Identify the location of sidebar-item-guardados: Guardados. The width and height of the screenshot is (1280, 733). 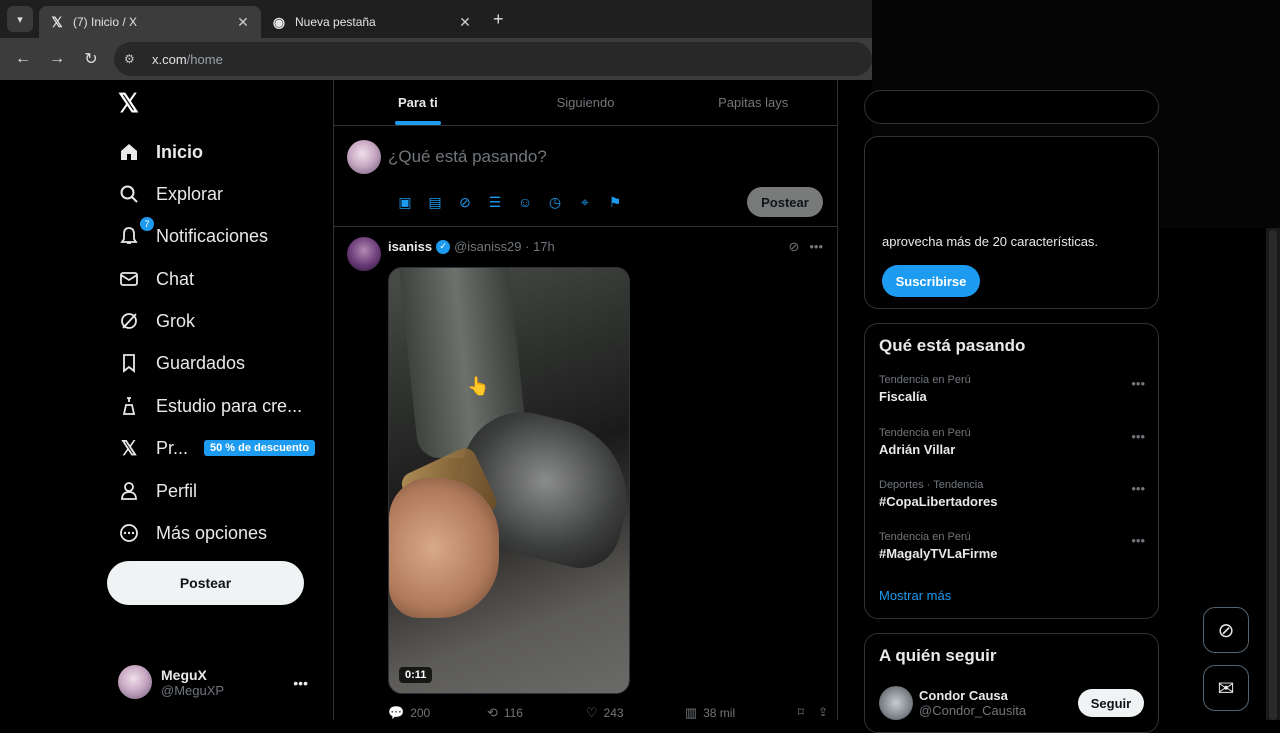
(181, 363).